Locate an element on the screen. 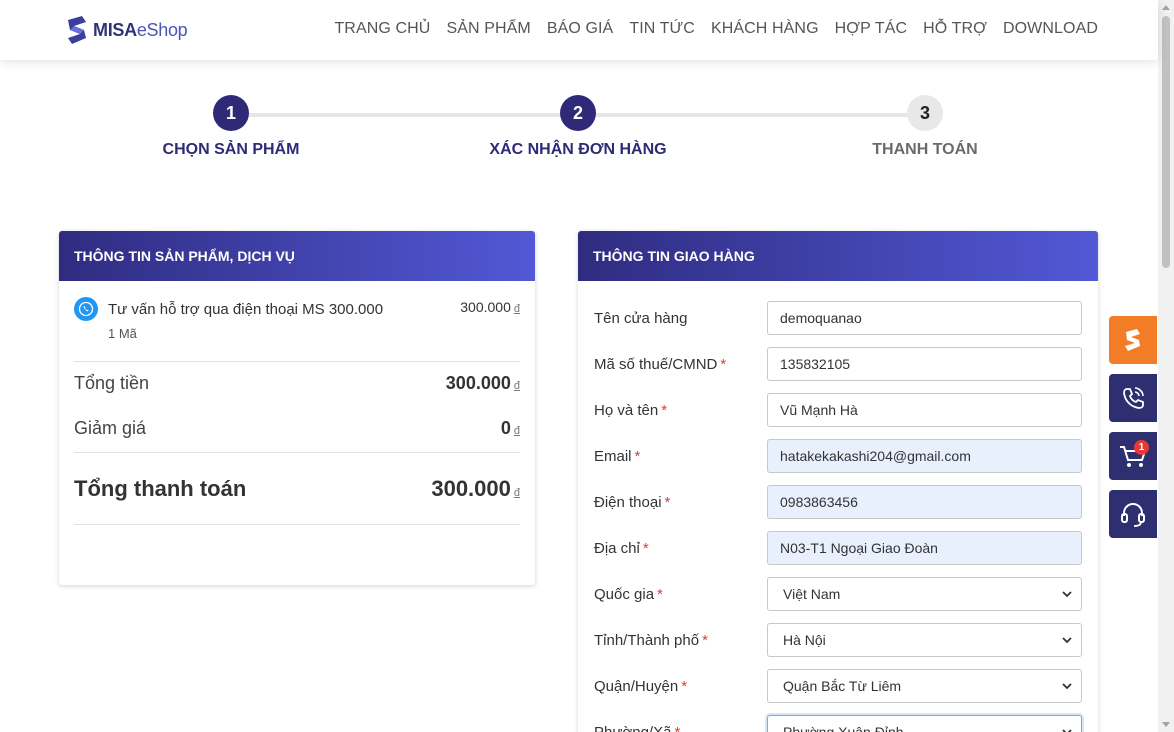 This screenshot has height=732, width=1174. phone-input: 0983863456 is located at coordinates (924, 502).